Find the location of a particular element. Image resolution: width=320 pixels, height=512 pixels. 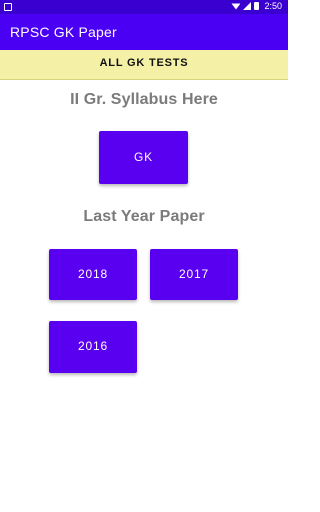

year-button-label: 2018 is located at coordinates (93, 274).